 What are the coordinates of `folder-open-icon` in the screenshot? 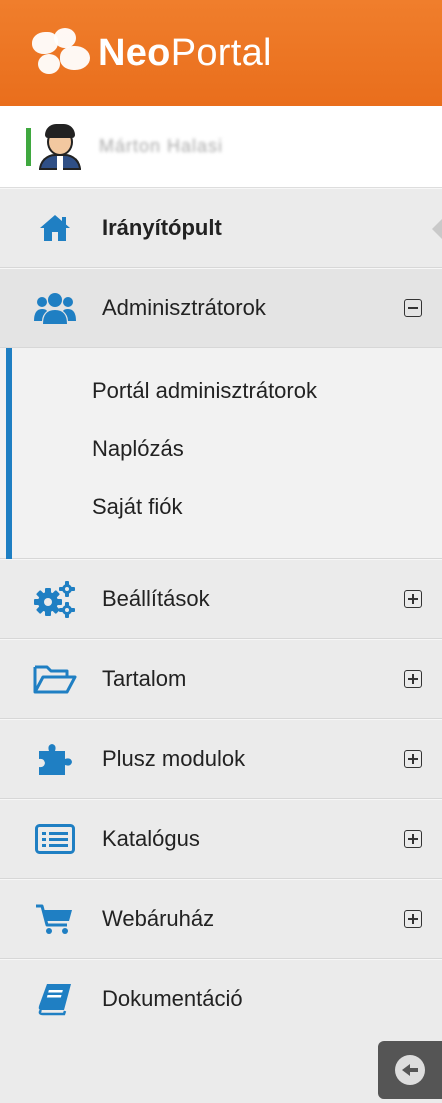 It's located at (55, 679).